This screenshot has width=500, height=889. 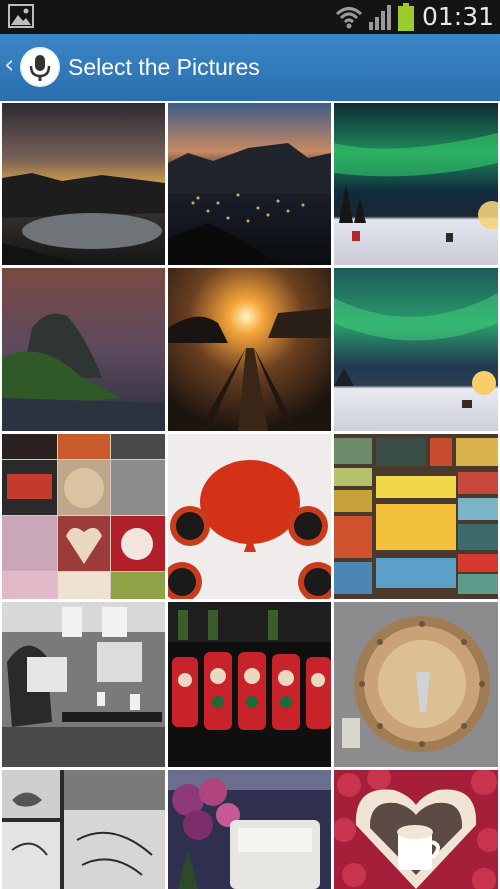 What do you see at coordinates (416, 516) in the screenshot?
I see `picture-vintage-suitcases` at bounding box center [416, 516].